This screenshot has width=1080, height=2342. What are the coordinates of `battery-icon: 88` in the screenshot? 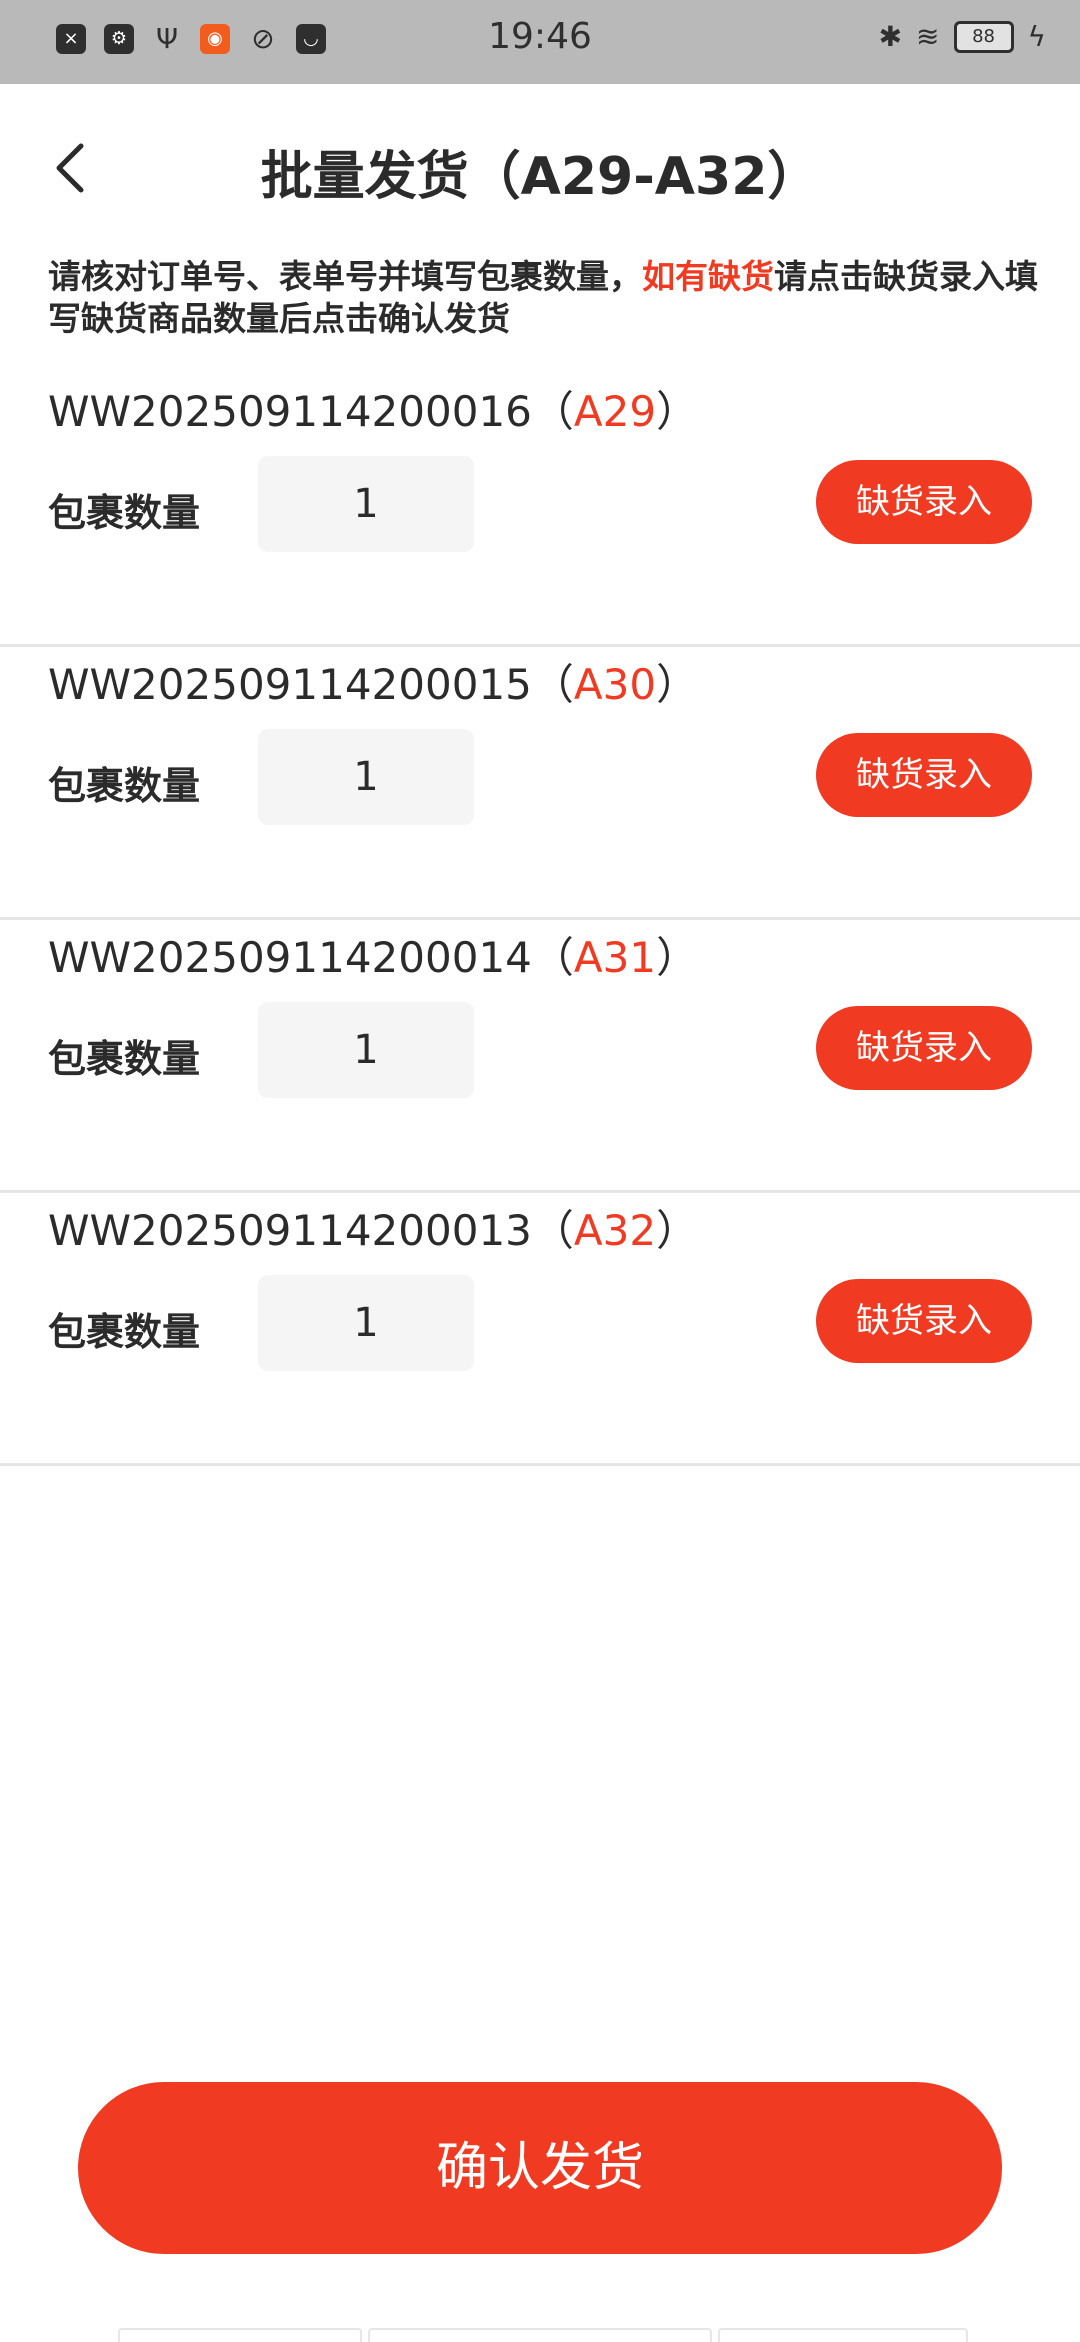 It's located at (983, 36).